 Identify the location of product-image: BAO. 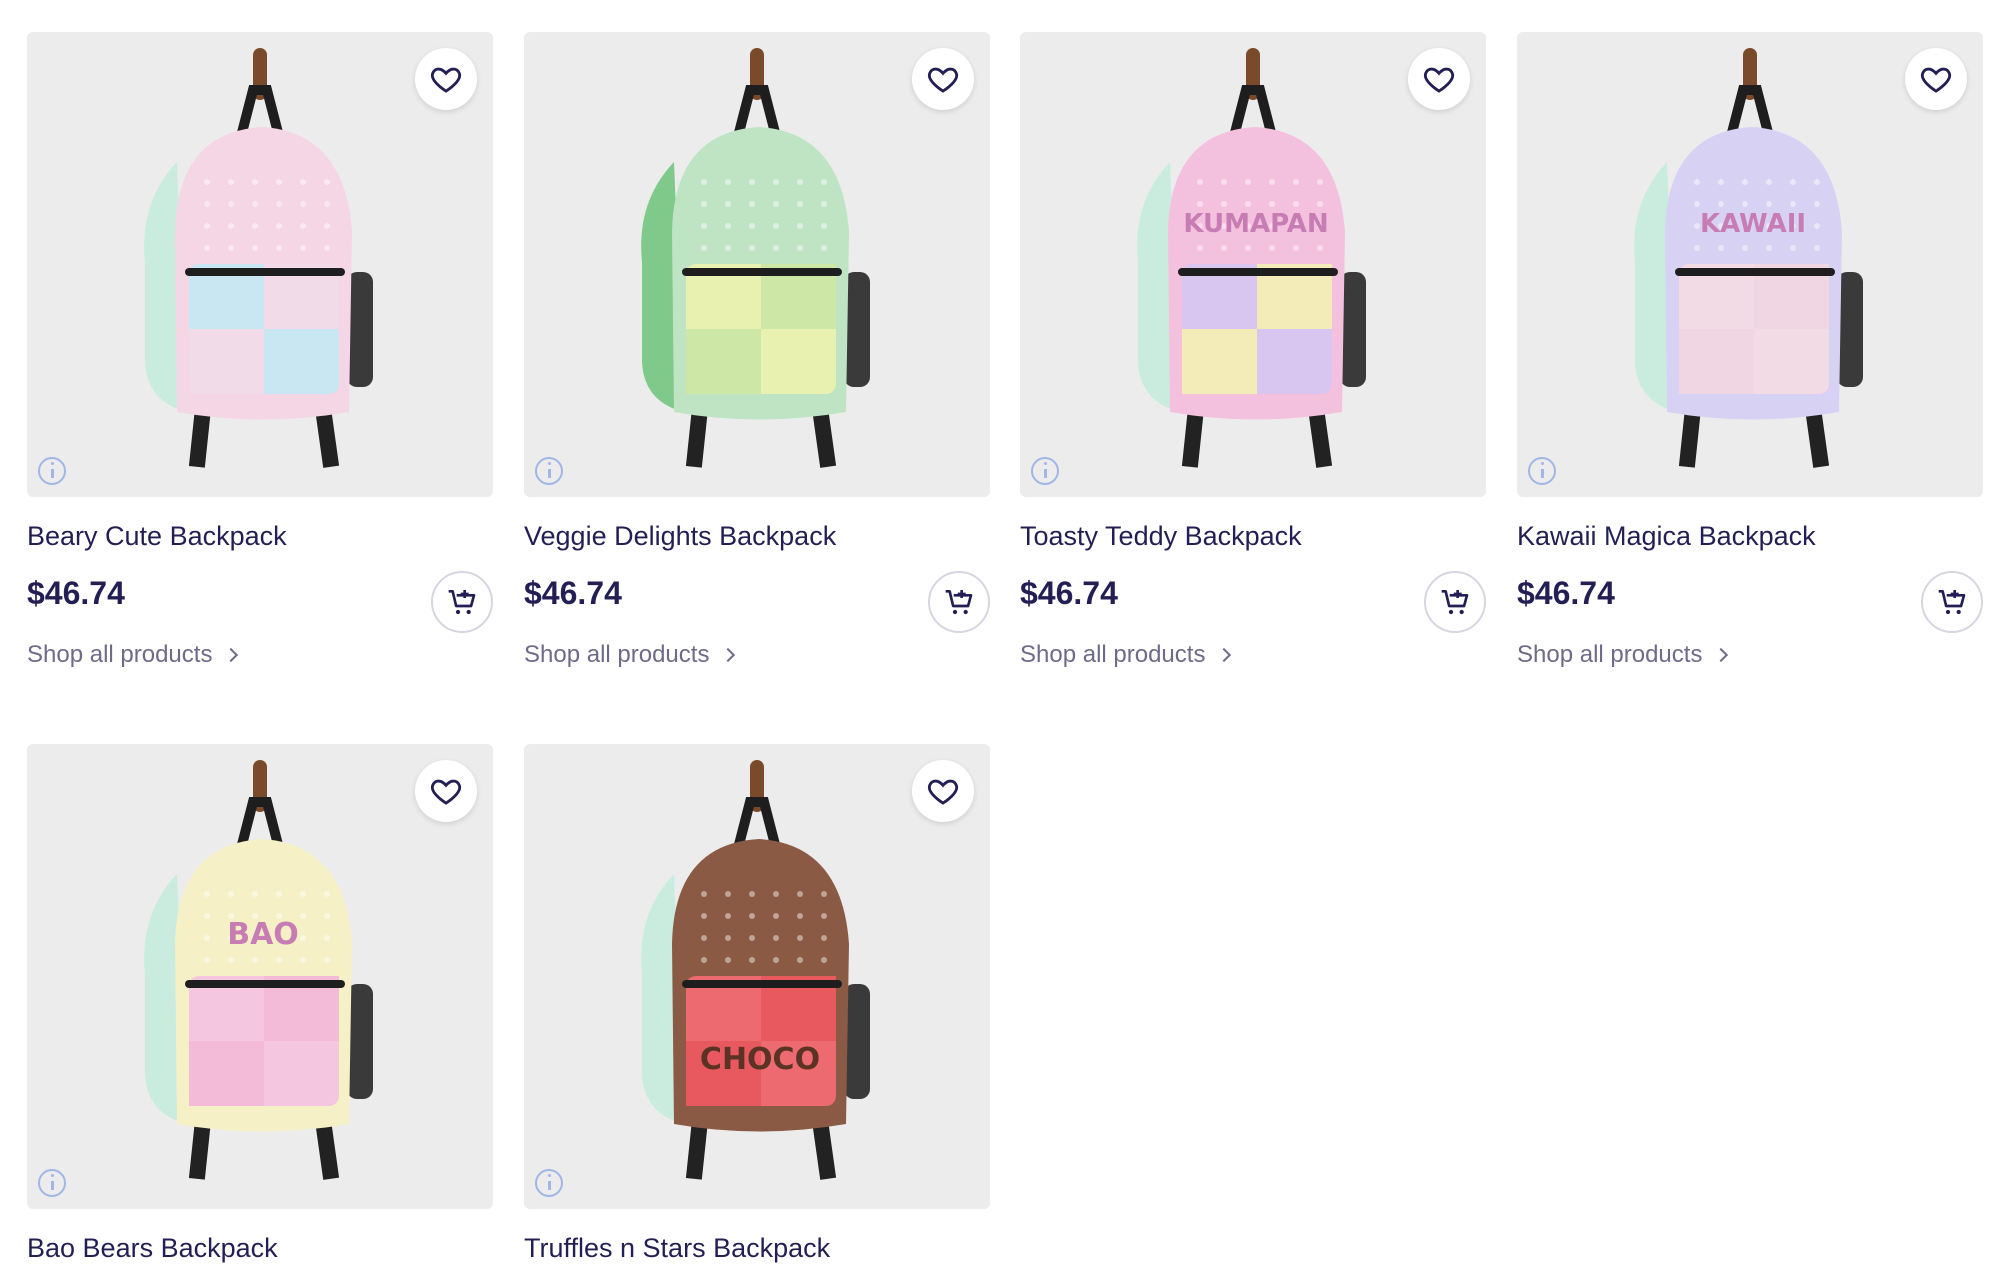
(260, 976).